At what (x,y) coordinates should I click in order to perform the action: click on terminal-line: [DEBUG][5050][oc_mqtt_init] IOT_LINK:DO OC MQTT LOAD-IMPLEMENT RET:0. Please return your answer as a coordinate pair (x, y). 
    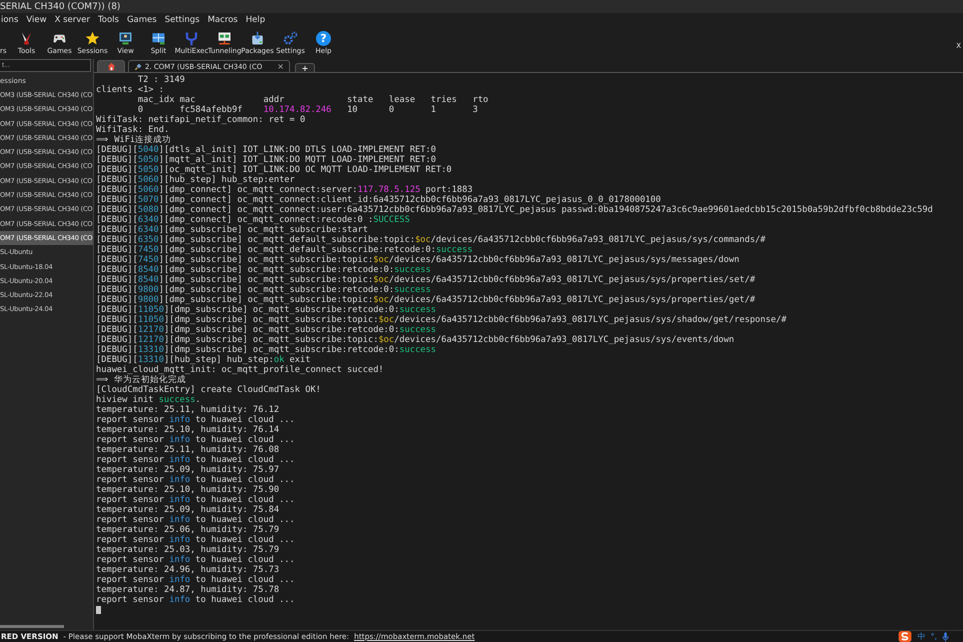
    Looking at the image, I should click on (274, 170).